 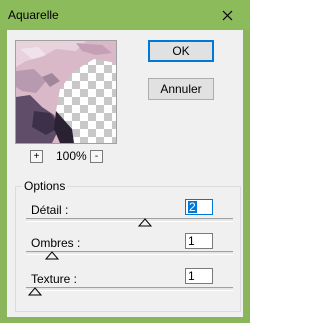 I want to click on cancel-button-label: Annuler, so click(x=181, y=89).